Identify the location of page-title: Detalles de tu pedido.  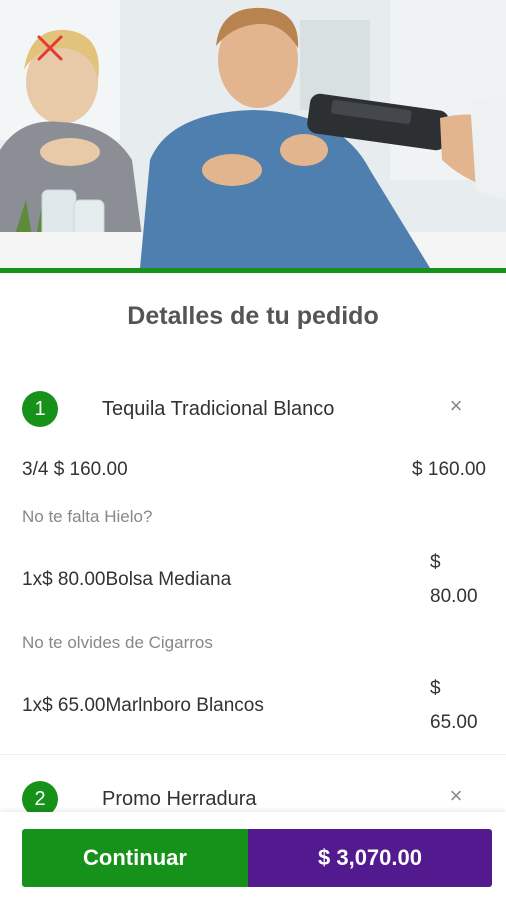
(253, 316).